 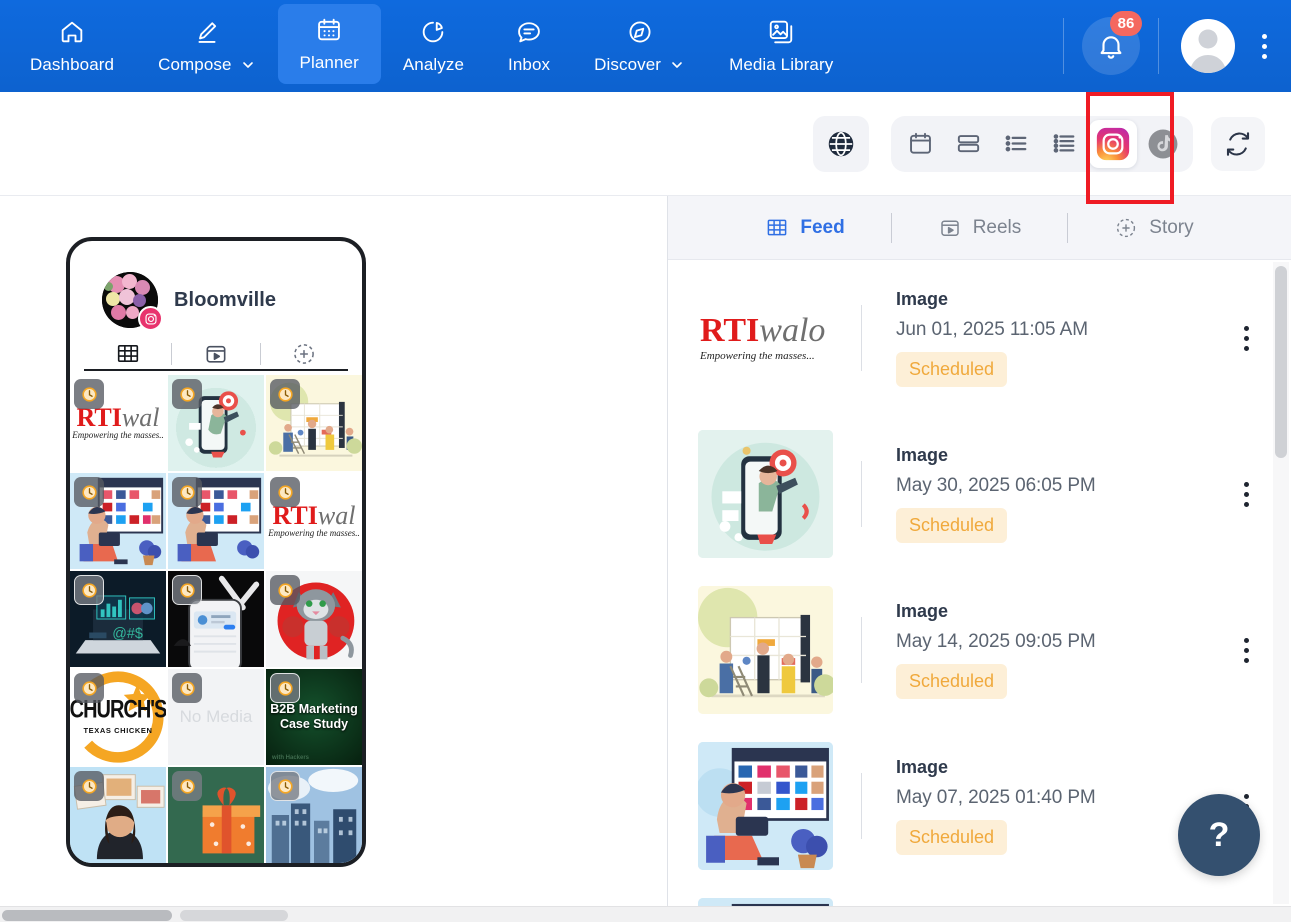 What do you see at coordinates (216, 717) in the screenshot?
I see `grid-cell-no-media: No Media` at bounding box center [216, 717].